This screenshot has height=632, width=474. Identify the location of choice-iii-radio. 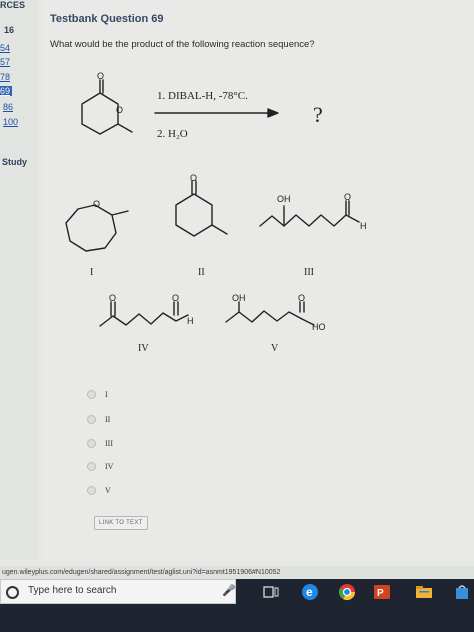
(91, 443).